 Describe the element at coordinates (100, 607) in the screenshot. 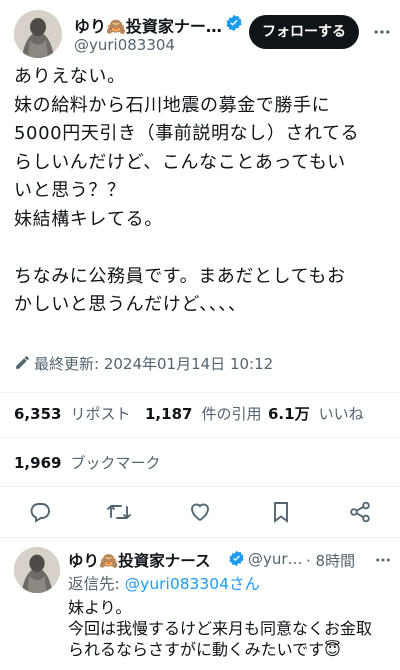

I see `reply-line: 妹より。` at that location.